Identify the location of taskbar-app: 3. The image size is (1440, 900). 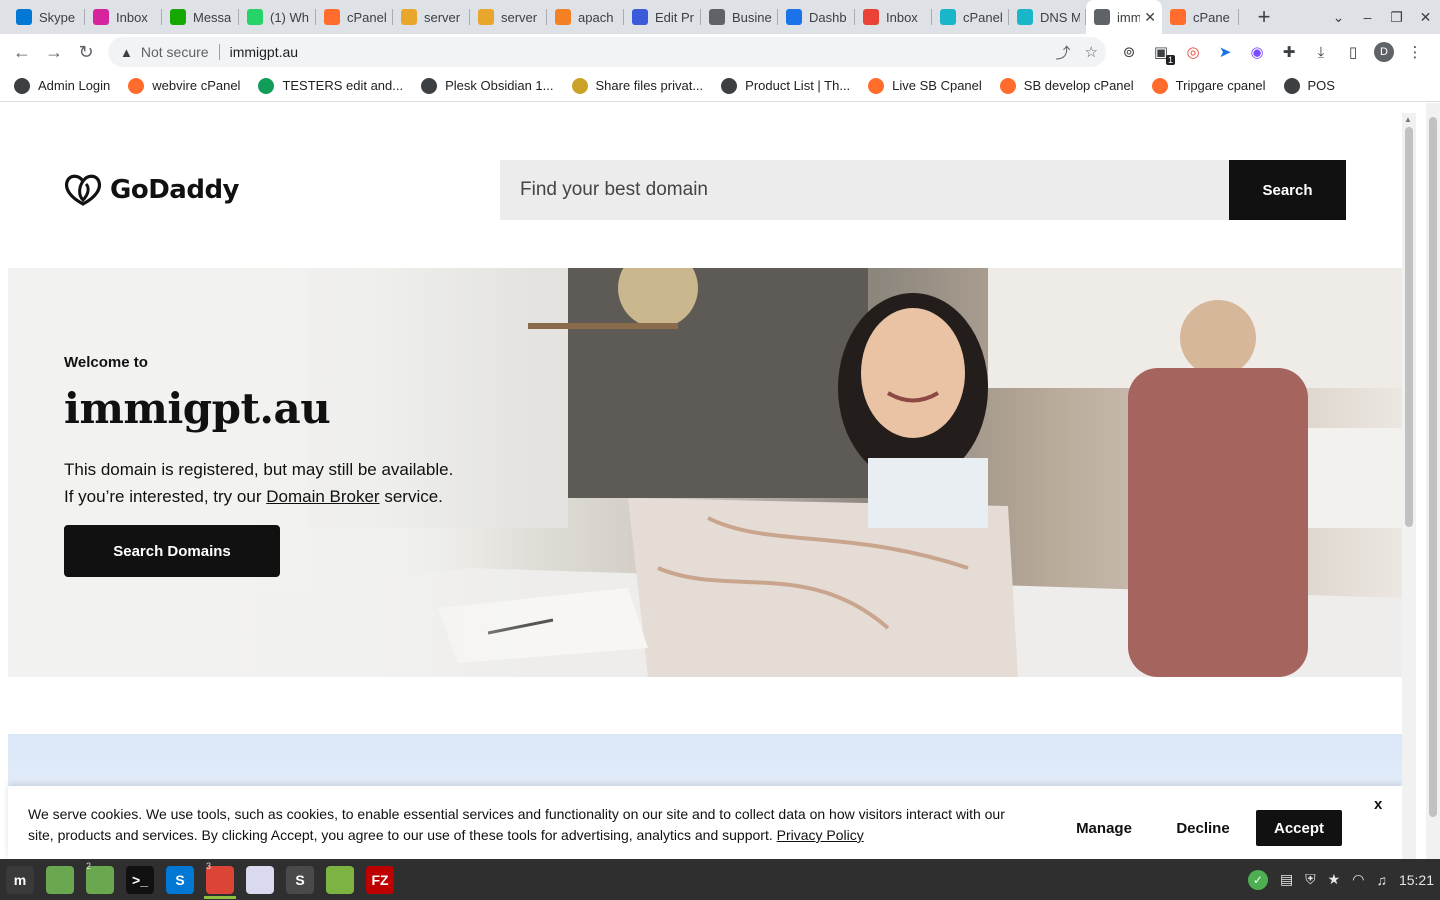
(220, 879).